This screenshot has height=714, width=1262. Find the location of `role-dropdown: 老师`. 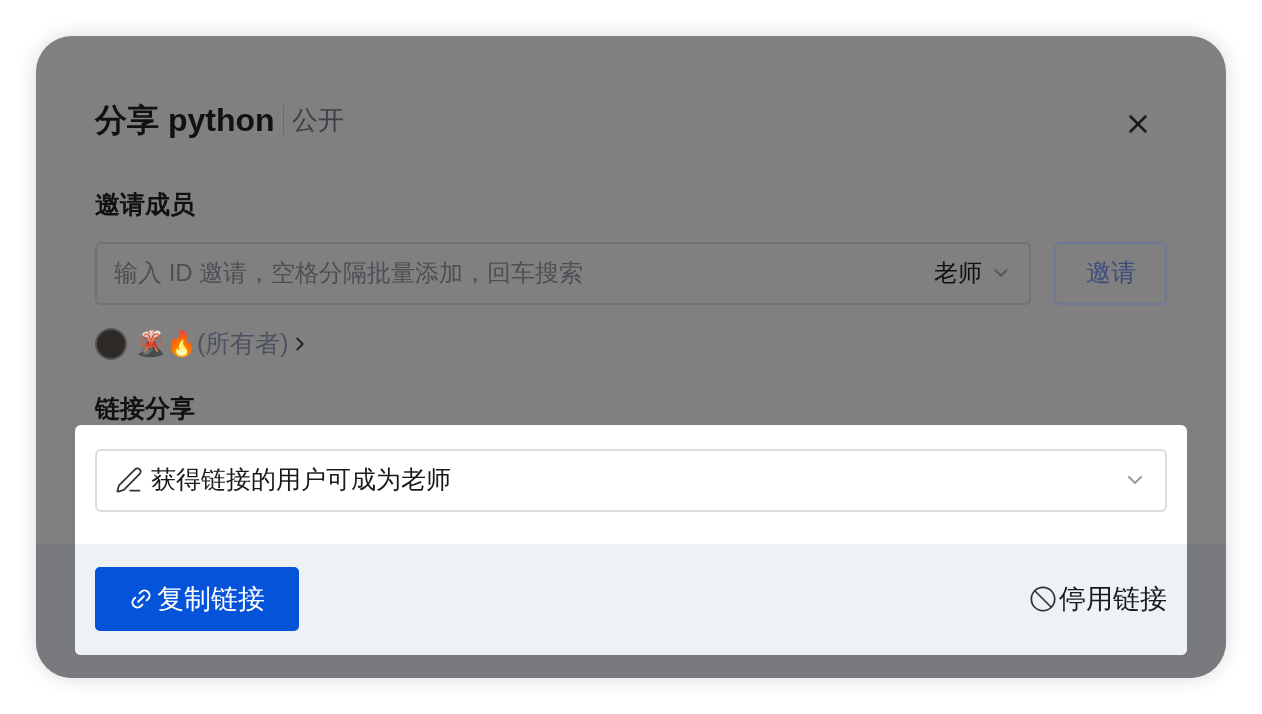

role-dropdown: 老师 is located at coordinates (973, 273).